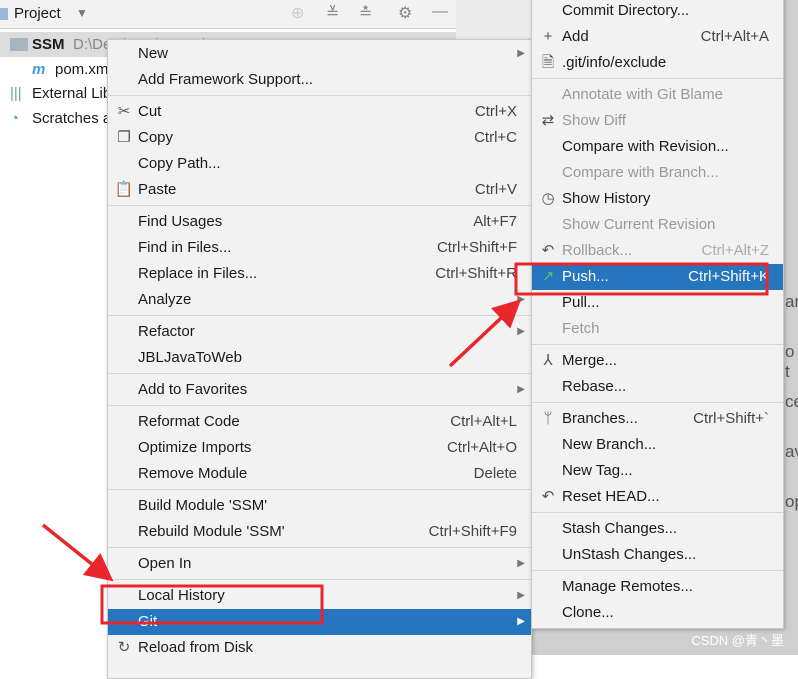 The image size is (798, 679). I want to click on arrow-to-git, so click(77, 552).